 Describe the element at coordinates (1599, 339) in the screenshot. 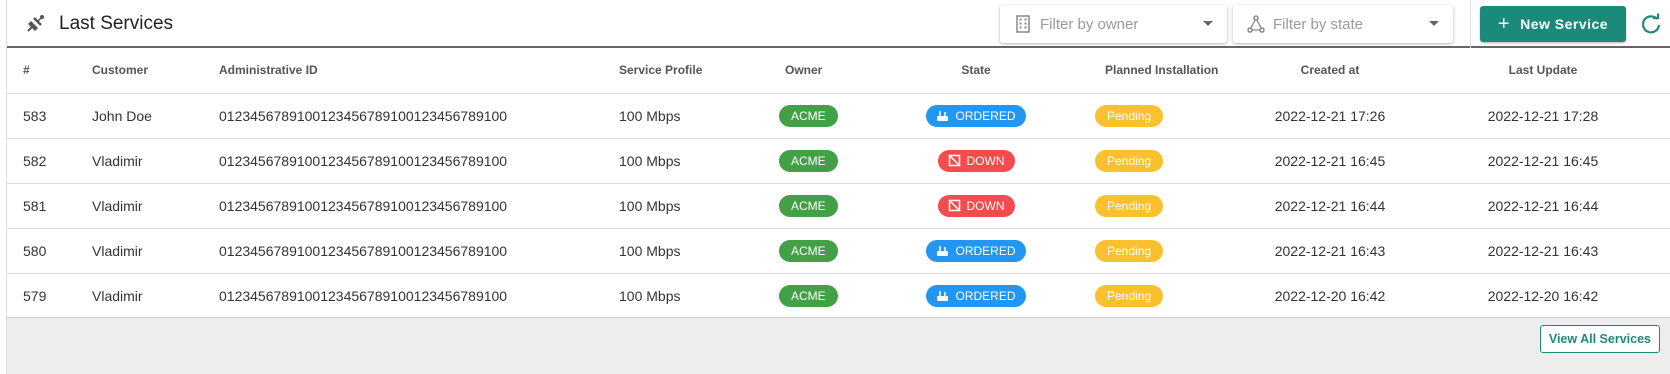

I see `view-all-services-button: View All Services` at that location.